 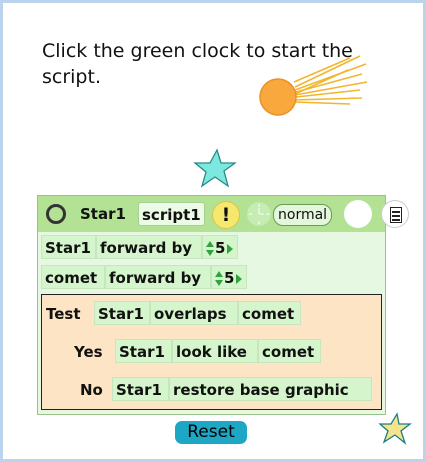 I want to click on reset-button: Reset, so click(x=211, y=432).